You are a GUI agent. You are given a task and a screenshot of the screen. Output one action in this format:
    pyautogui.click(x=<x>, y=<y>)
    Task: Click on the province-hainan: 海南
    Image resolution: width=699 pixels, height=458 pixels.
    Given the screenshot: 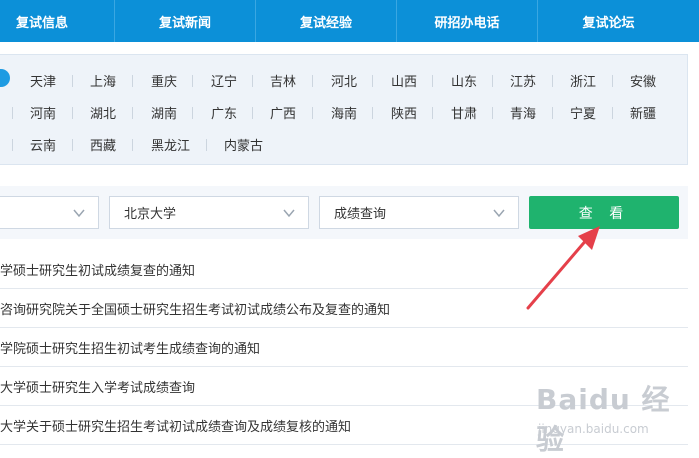 What is the action you would take?
    pyautogui.click(x=344, y=112)
    